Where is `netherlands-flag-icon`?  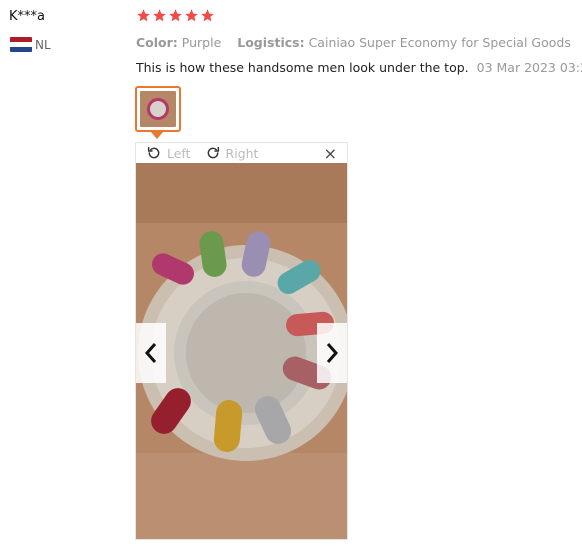
netherlands-flag-icon is located at coordinates (21, 44).